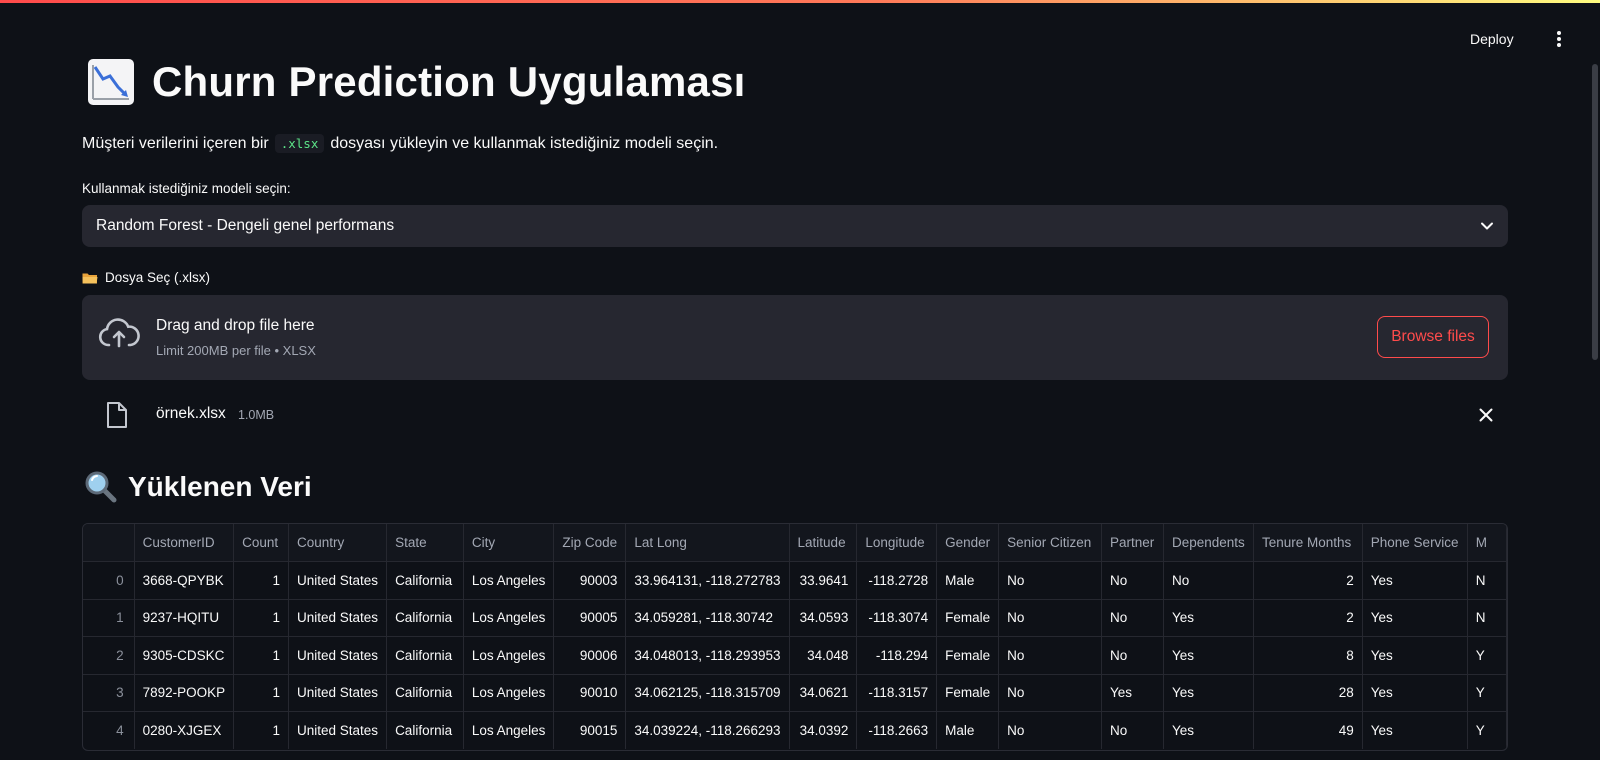 The width and height of the screenshot is (1600, 760). Describe the element at coordinates (1132, 543) in the screenshot. I see `table-column-header: Partner` at that location.